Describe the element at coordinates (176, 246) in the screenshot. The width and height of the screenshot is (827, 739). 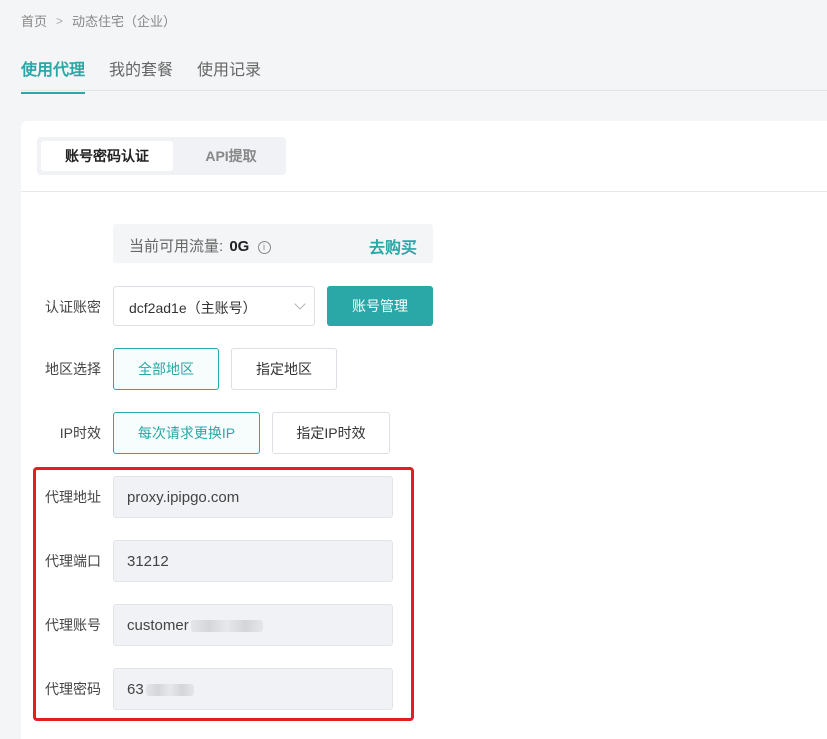
I see `traffic-balance-label: 当前可用流量:` at that location.